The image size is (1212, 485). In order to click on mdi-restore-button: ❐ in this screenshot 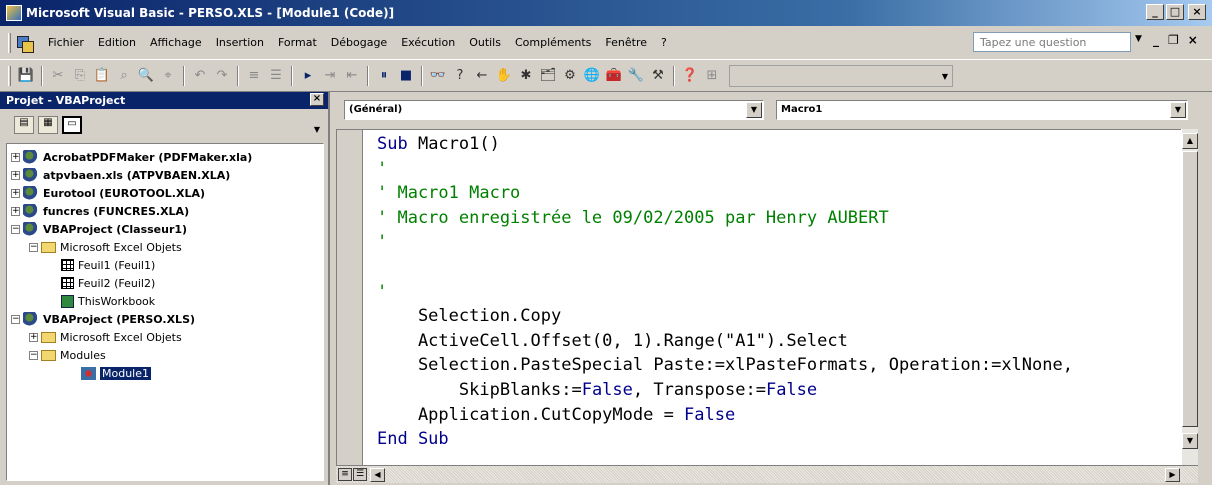, I will do `click(1173, 40)`.